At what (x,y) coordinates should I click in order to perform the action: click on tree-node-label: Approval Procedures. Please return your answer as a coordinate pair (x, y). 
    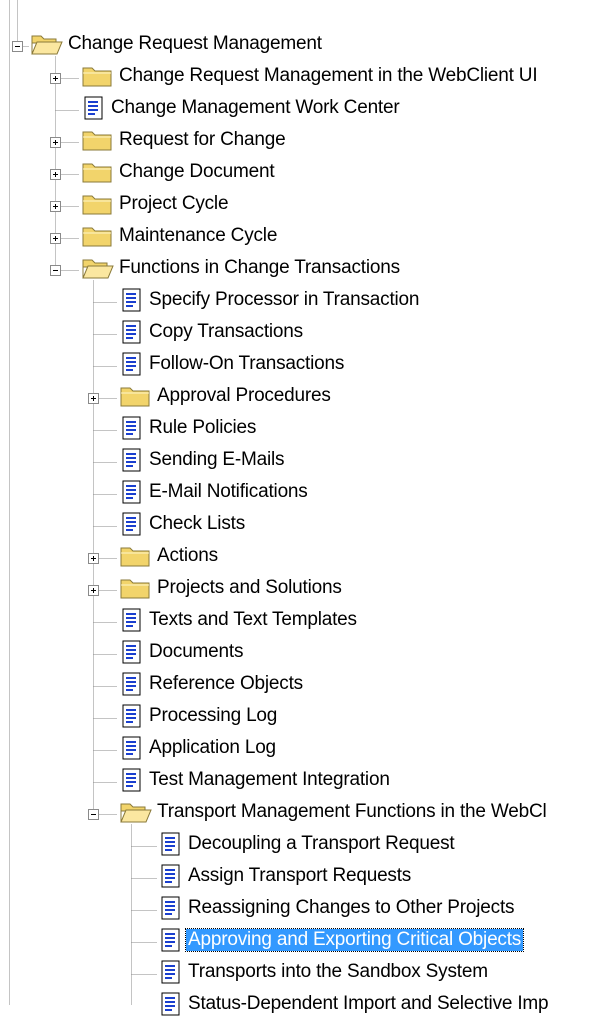
    Looking at the image, I should click on (244, 396).